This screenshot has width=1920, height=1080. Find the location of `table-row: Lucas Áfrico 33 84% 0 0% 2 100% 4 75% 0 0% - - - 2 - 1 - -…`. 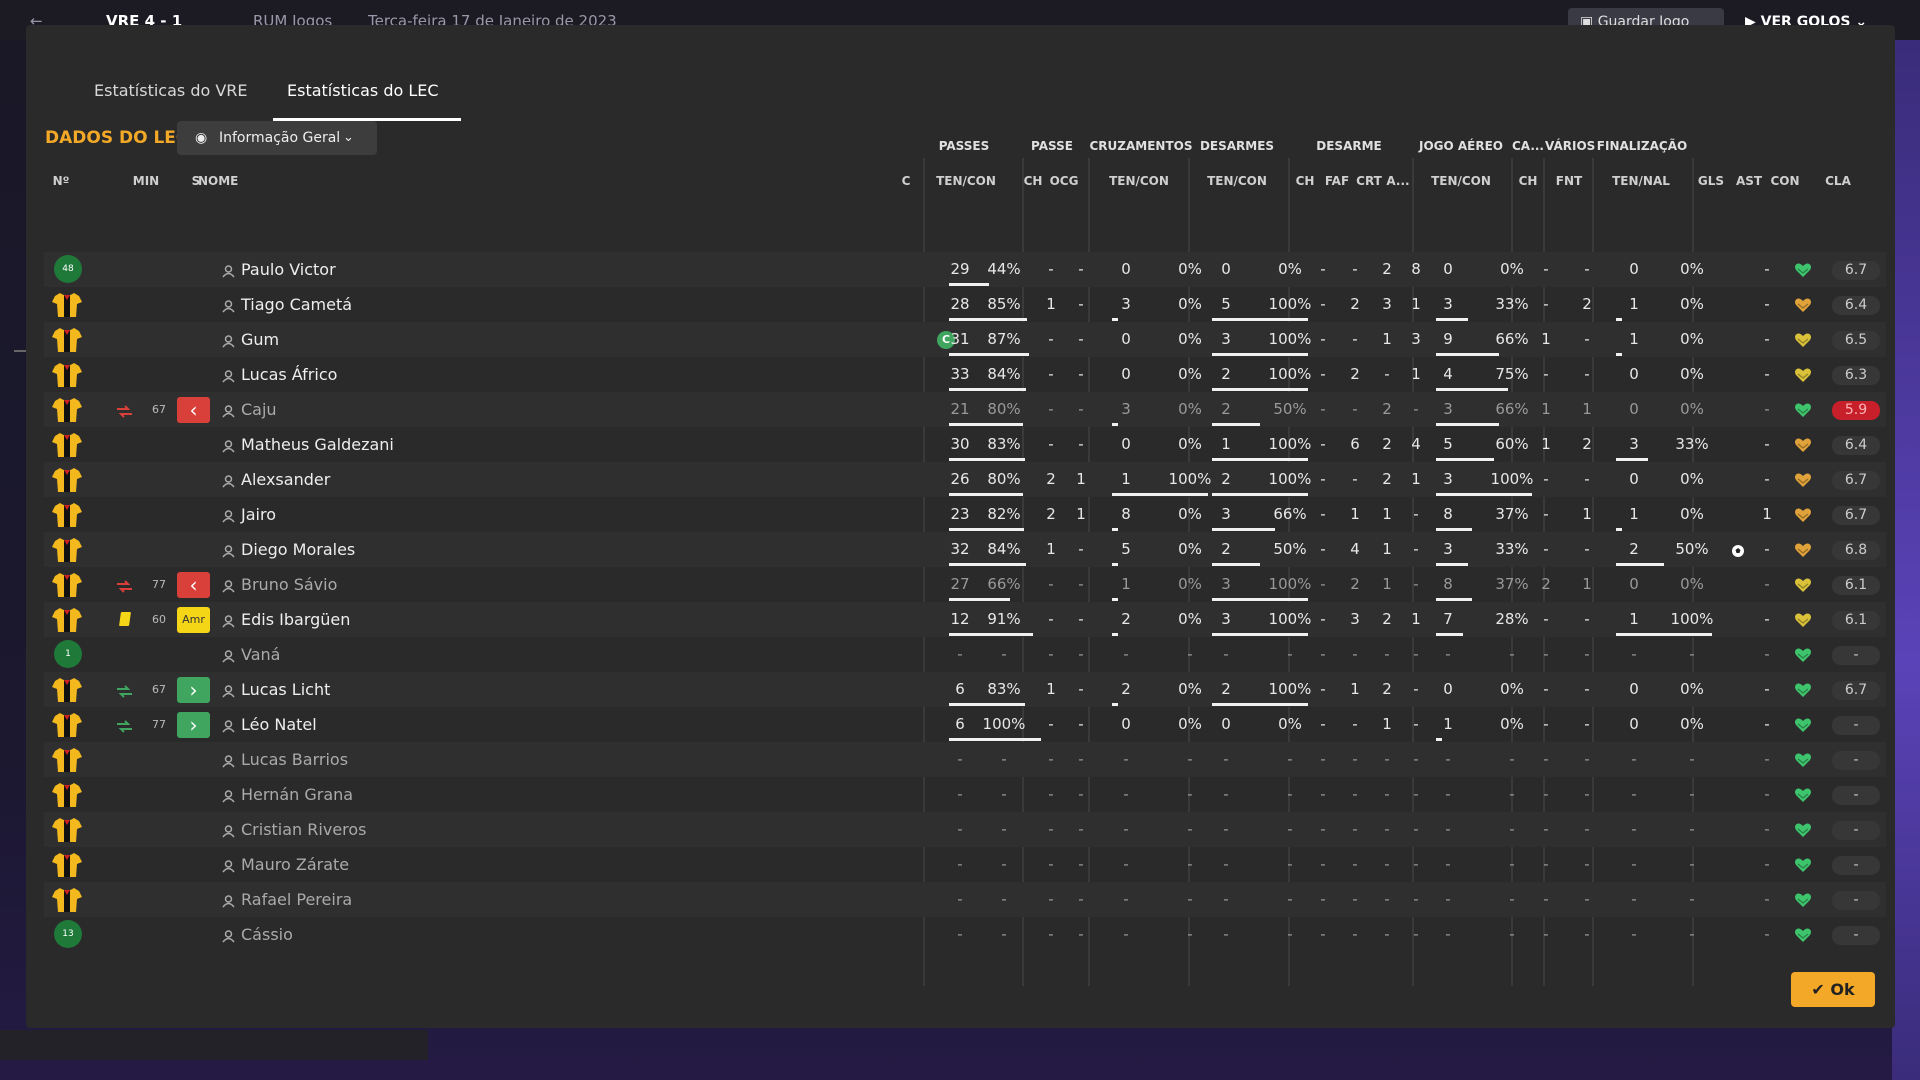

table-row: Lucas Áfrico 33 84% 0 0% 2 100% 4 75% 0 0% - - - 2 - 1 - -… is located at coordinates (965, 374).